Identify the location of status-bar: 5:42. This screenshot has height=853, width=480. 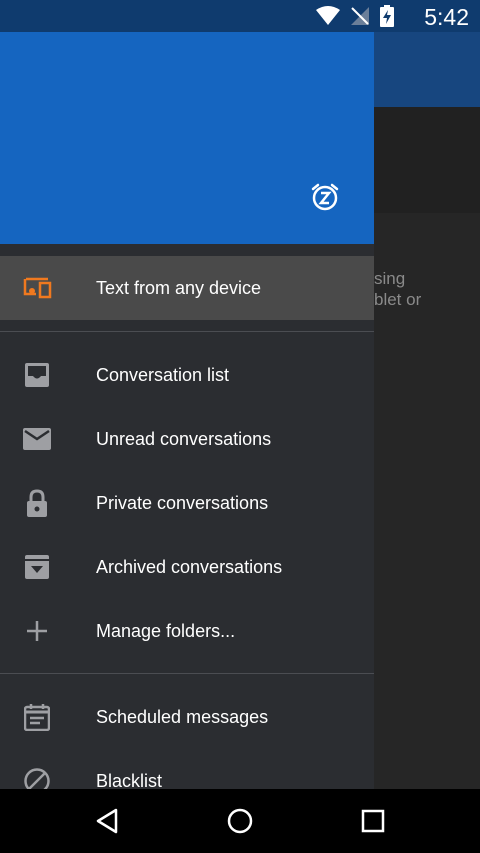
(240, 16).